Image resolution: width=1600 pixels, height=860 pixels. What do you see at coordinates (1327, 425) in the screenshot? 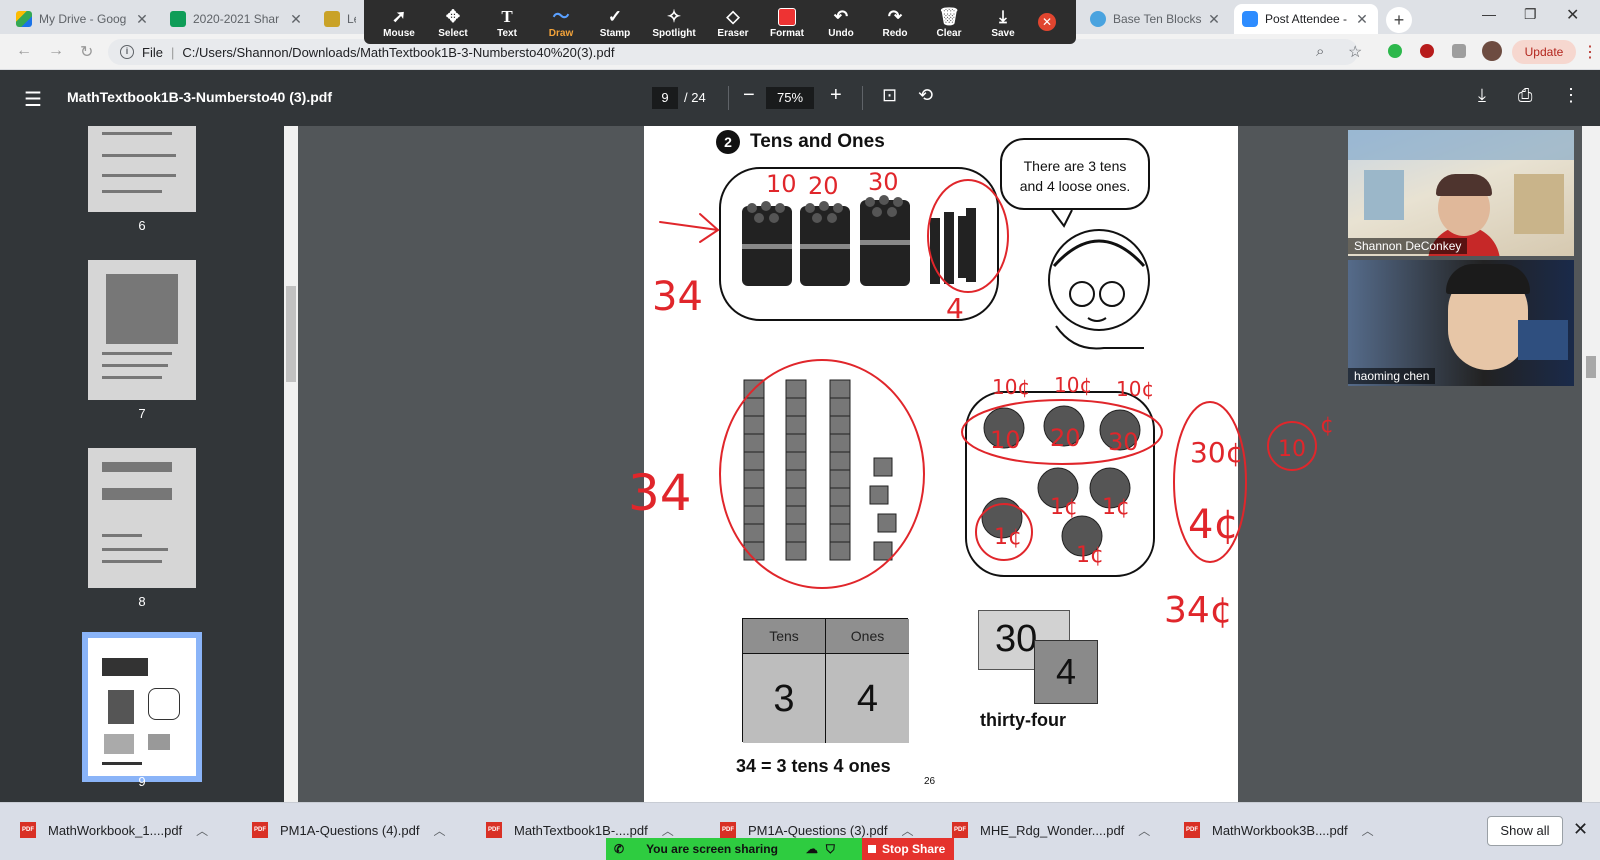
I see `pen-dime-unit: ¢` at bounding box center [1327, 425].